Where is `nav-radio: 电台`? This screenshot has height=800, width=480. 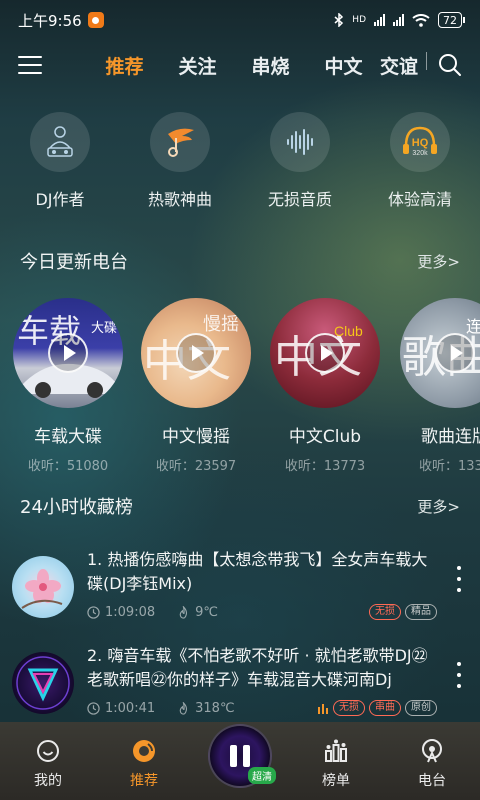 nav-radio: 电台 is located at coordinates (432, 761).